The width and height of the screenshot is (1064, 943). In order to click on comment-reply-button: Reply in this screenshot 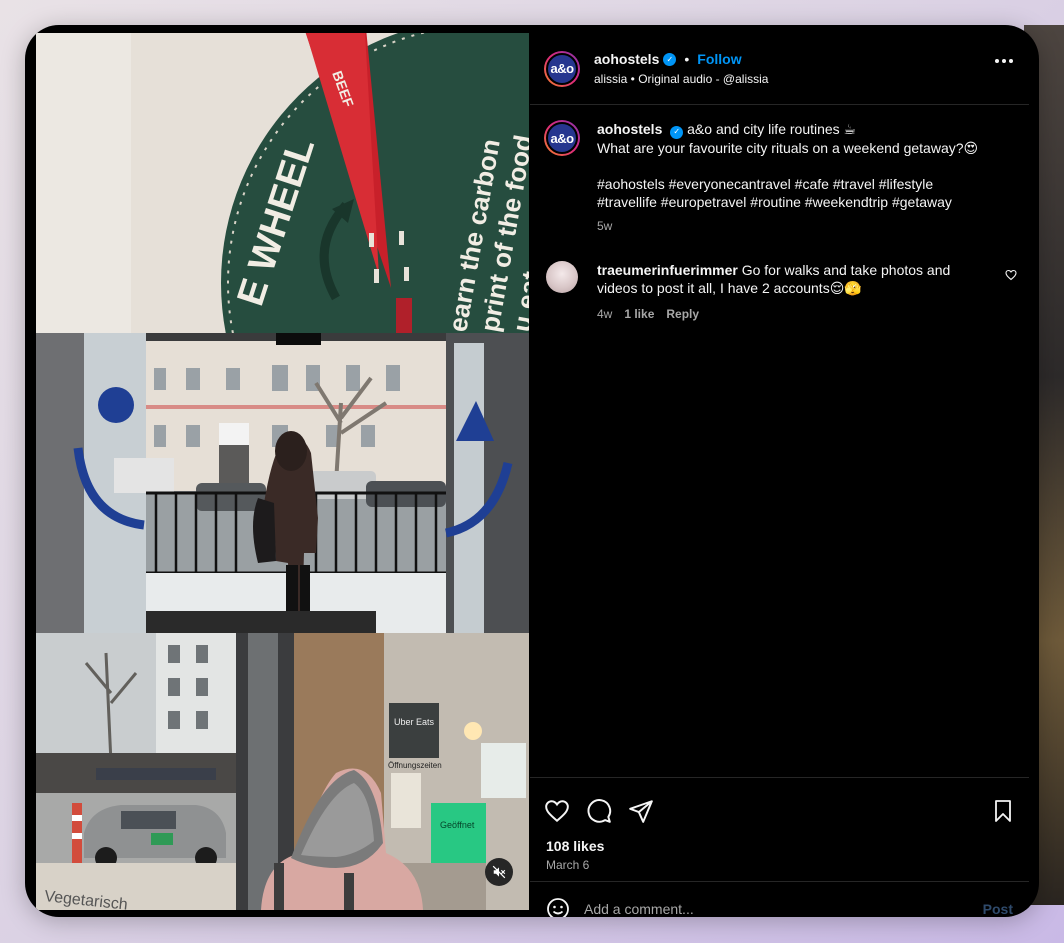, I will do `click(682, 314)`.